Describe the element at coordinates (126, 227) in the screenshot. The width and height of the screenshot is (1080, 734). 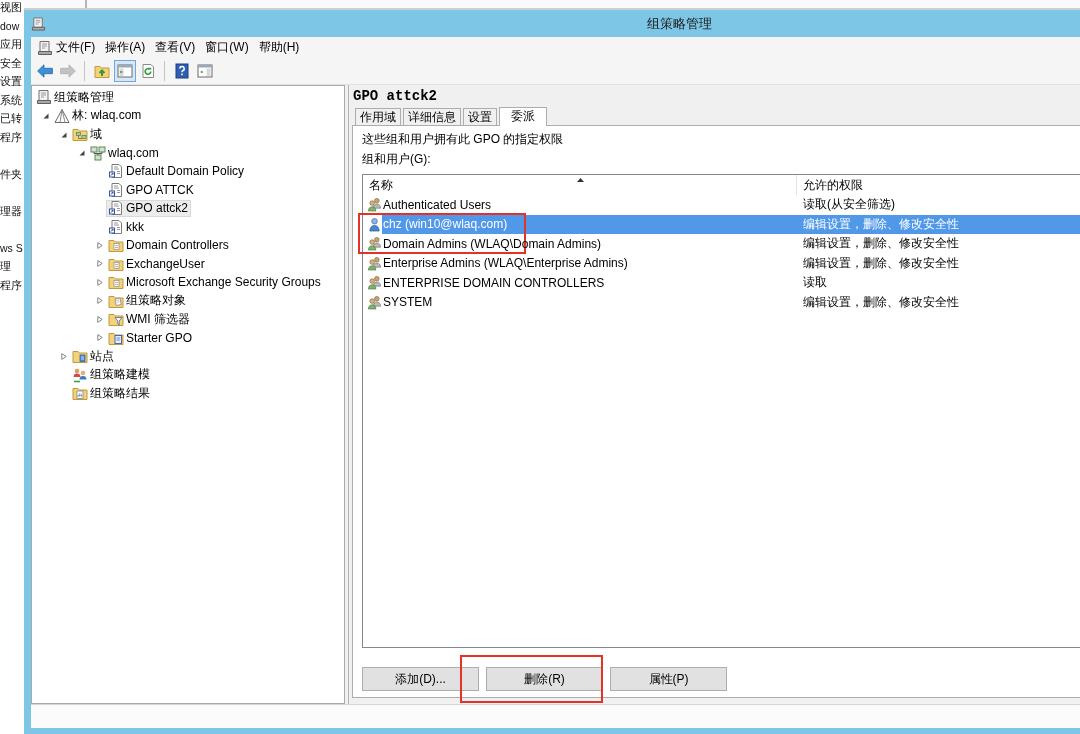
I see `tree-item: kkk` at that location.